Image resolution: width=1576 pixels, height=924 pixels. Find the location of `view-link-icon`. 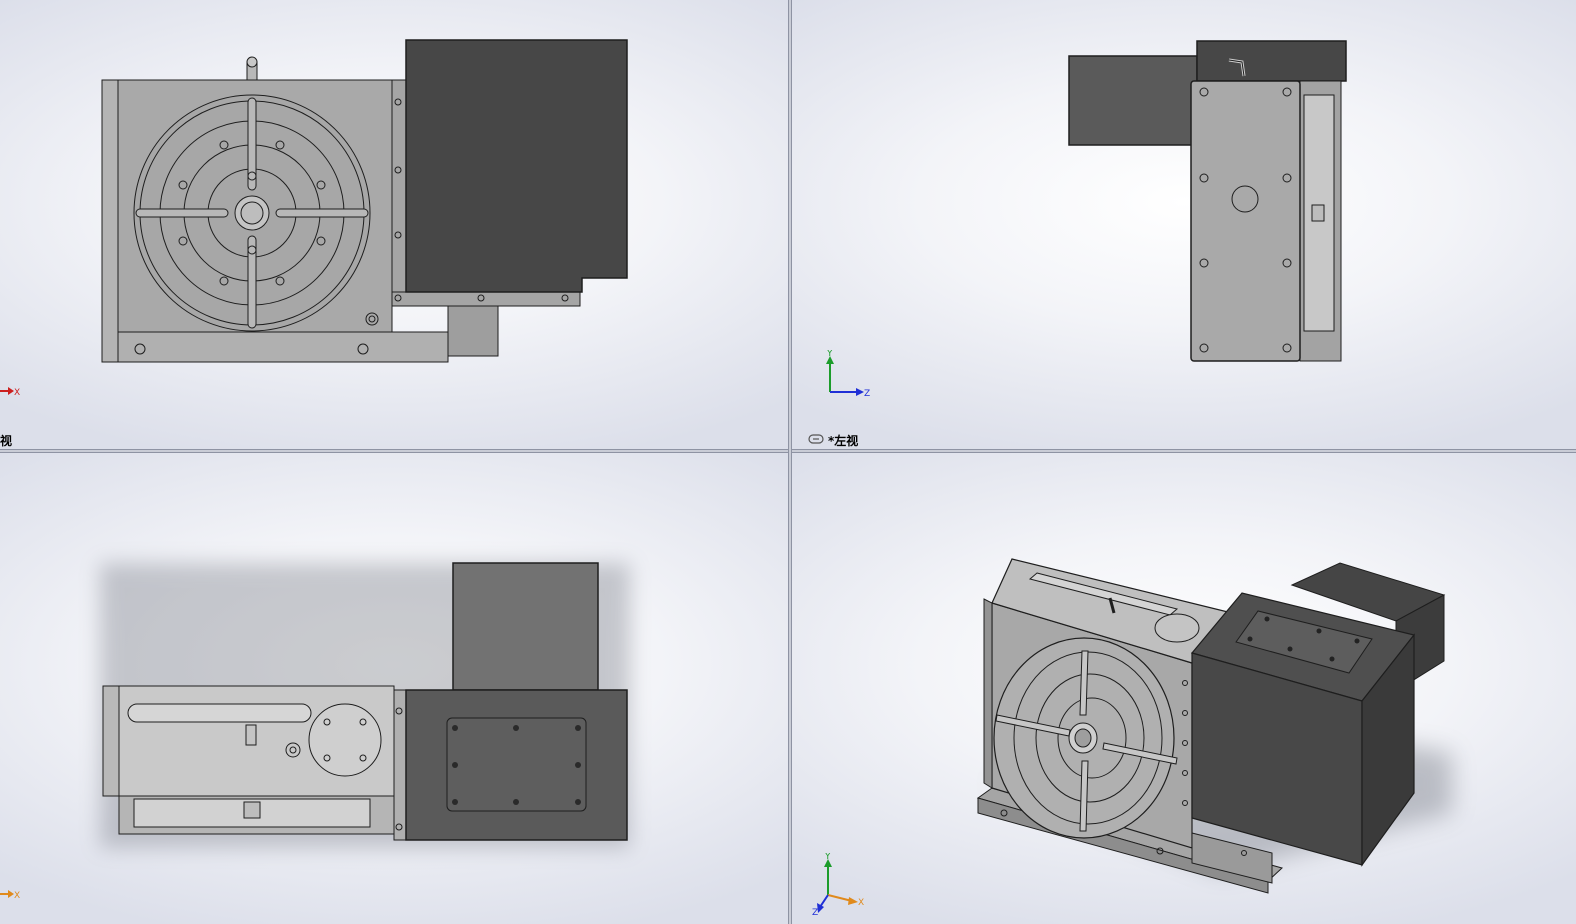

view-link-icon is located at coordinates (816, 439).